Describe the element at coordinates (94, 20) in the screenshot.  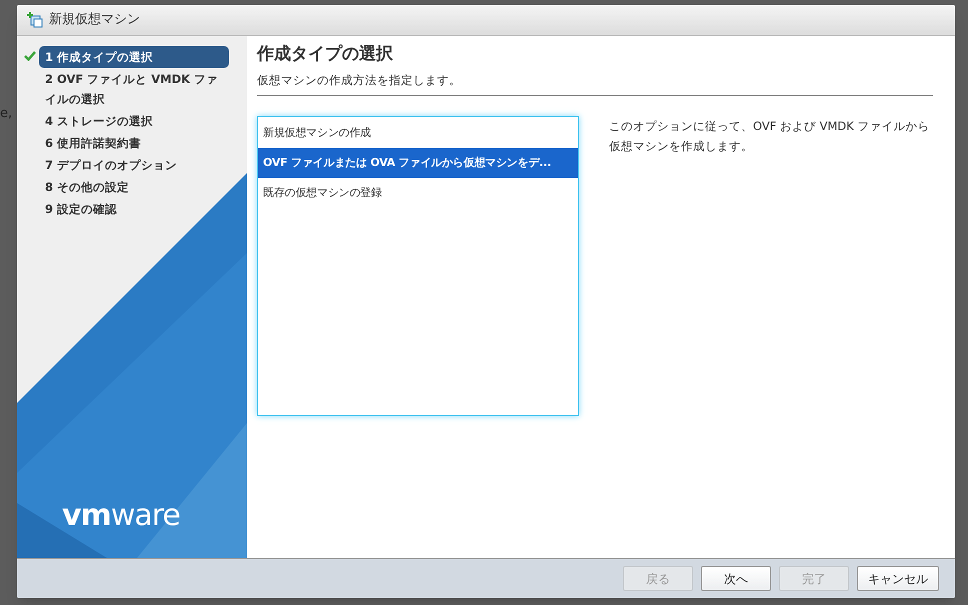
I see `window-title: 新規仮想マシン` at that location.